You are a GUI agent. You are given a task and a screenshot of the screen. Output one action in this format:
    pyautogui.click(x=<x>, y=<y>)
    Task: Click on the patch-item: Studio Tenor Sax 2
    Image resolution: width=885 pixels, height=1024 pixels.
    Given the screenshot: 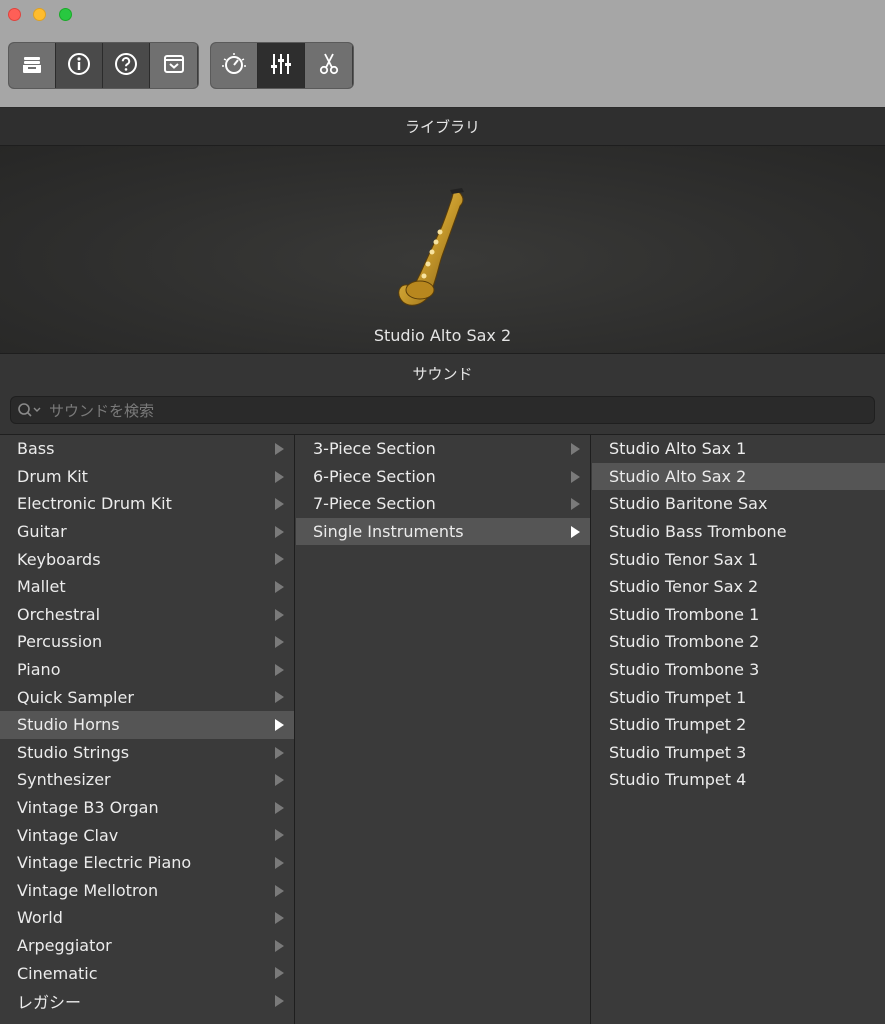 What is the action you would take?
    pyautogui.click(x=738, y=587)
    